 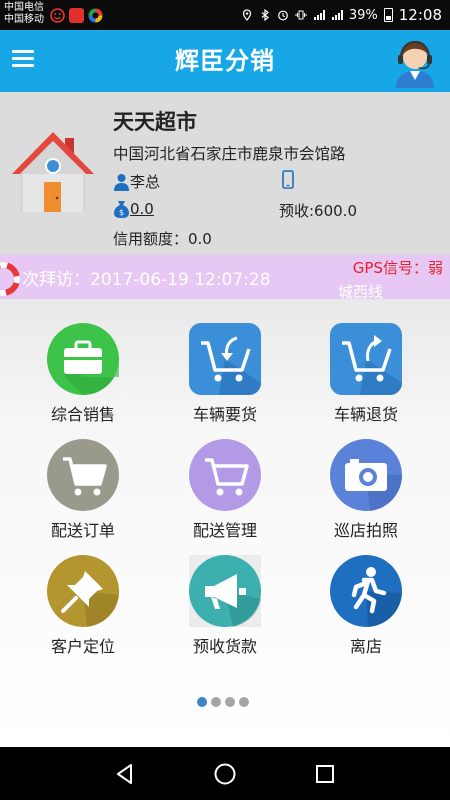 What do you see at coordinates (146, 280) in the screenshot?
I see `last-visit-time: 次拜访：2017-06-19 12:07:28` at bounding box center [146, 280].